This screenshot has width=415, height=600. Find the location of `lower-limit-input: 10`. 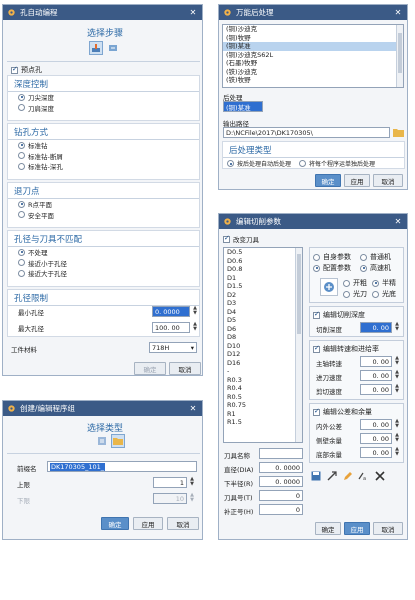

lower-limit-input: 10 is located at coordinates (170, 498).